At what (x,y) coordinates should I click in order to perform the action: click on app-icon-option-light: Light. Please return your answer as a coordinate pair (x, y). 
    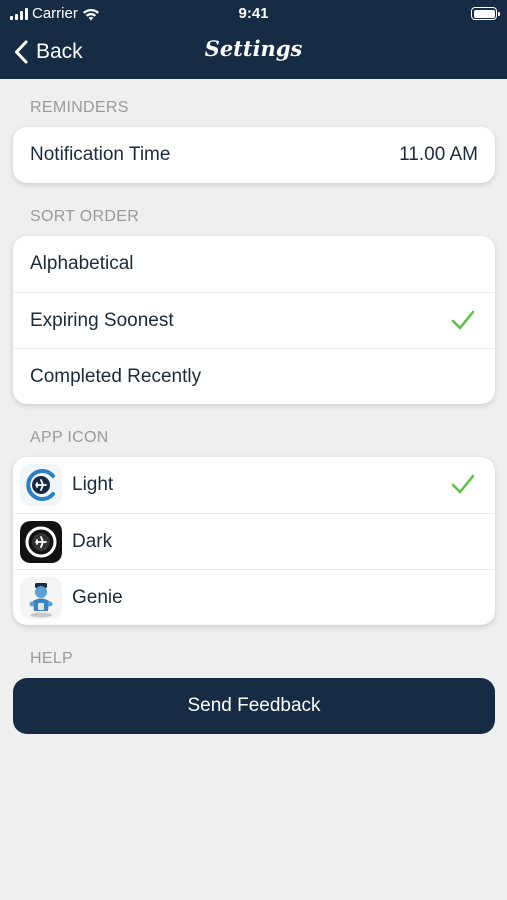
    Looking at the image, I should click on (254, 485).